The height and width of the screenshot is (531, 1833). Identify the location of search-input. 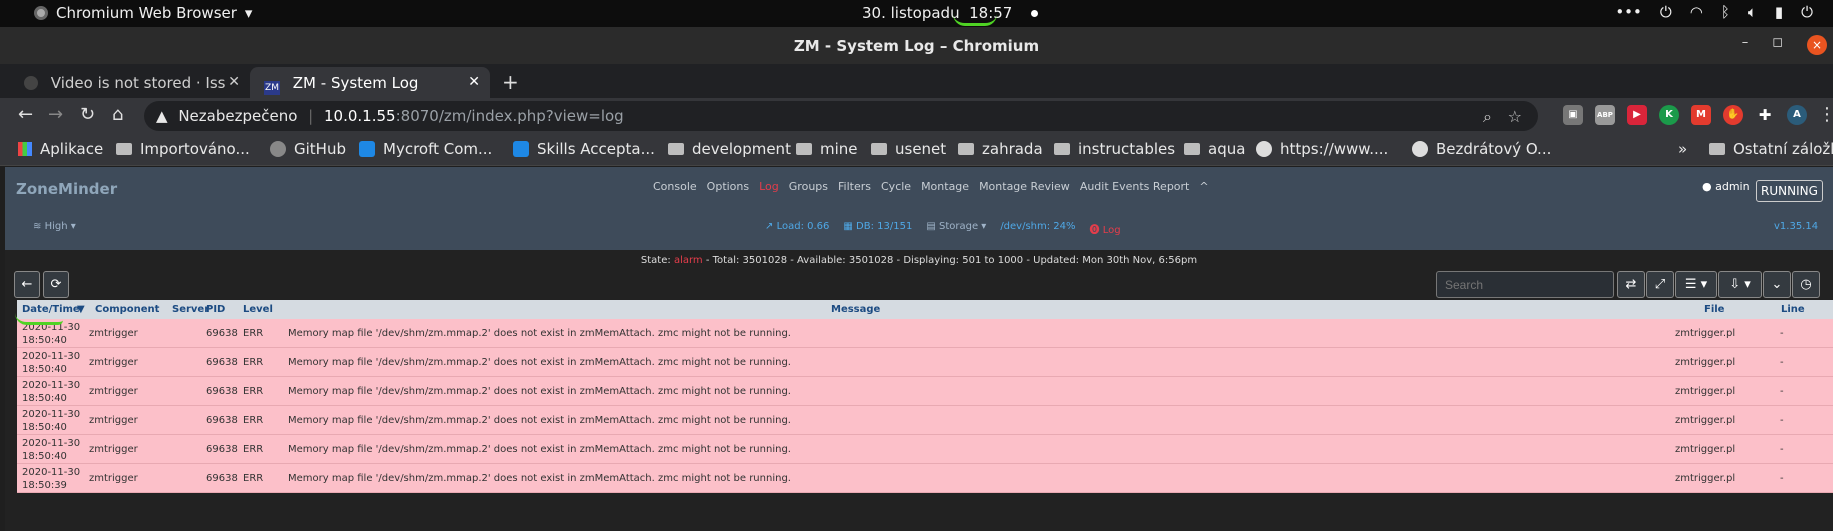
(1525, 284).